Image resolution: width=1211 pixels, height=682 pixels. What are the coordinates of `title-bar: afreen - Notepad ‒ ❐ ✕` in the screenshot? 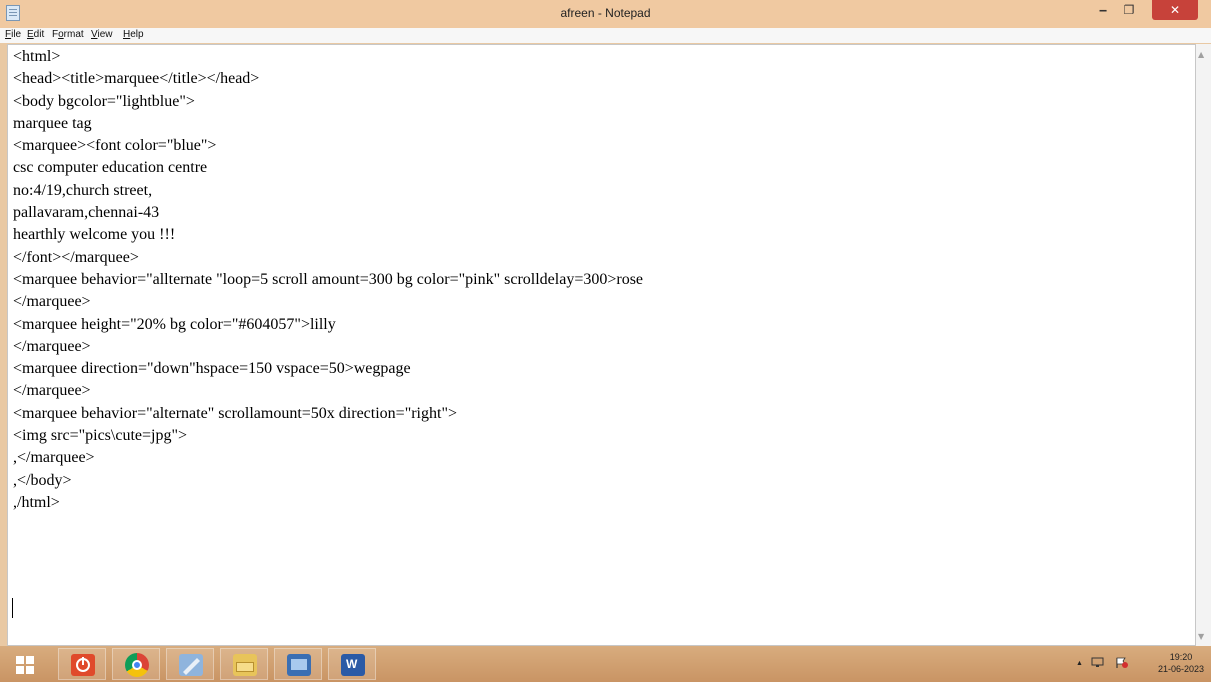 It's located at (605, 14).